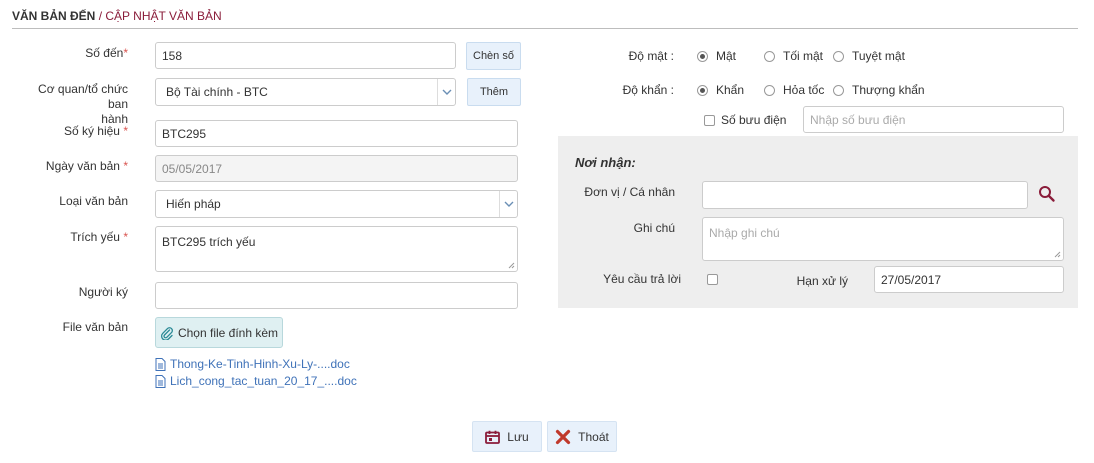 The image size is (1094, 463). I want to click on radio-thuong-khan: Thượng khẩn, so click(879, 90).